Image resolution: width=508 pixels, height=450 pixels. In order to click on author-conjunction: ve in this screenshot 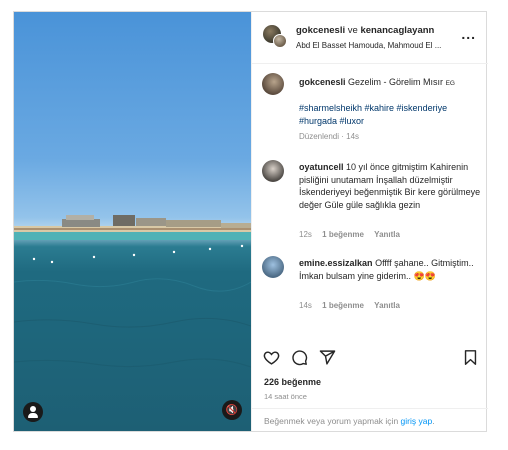, I will do `click(352, 30)`.